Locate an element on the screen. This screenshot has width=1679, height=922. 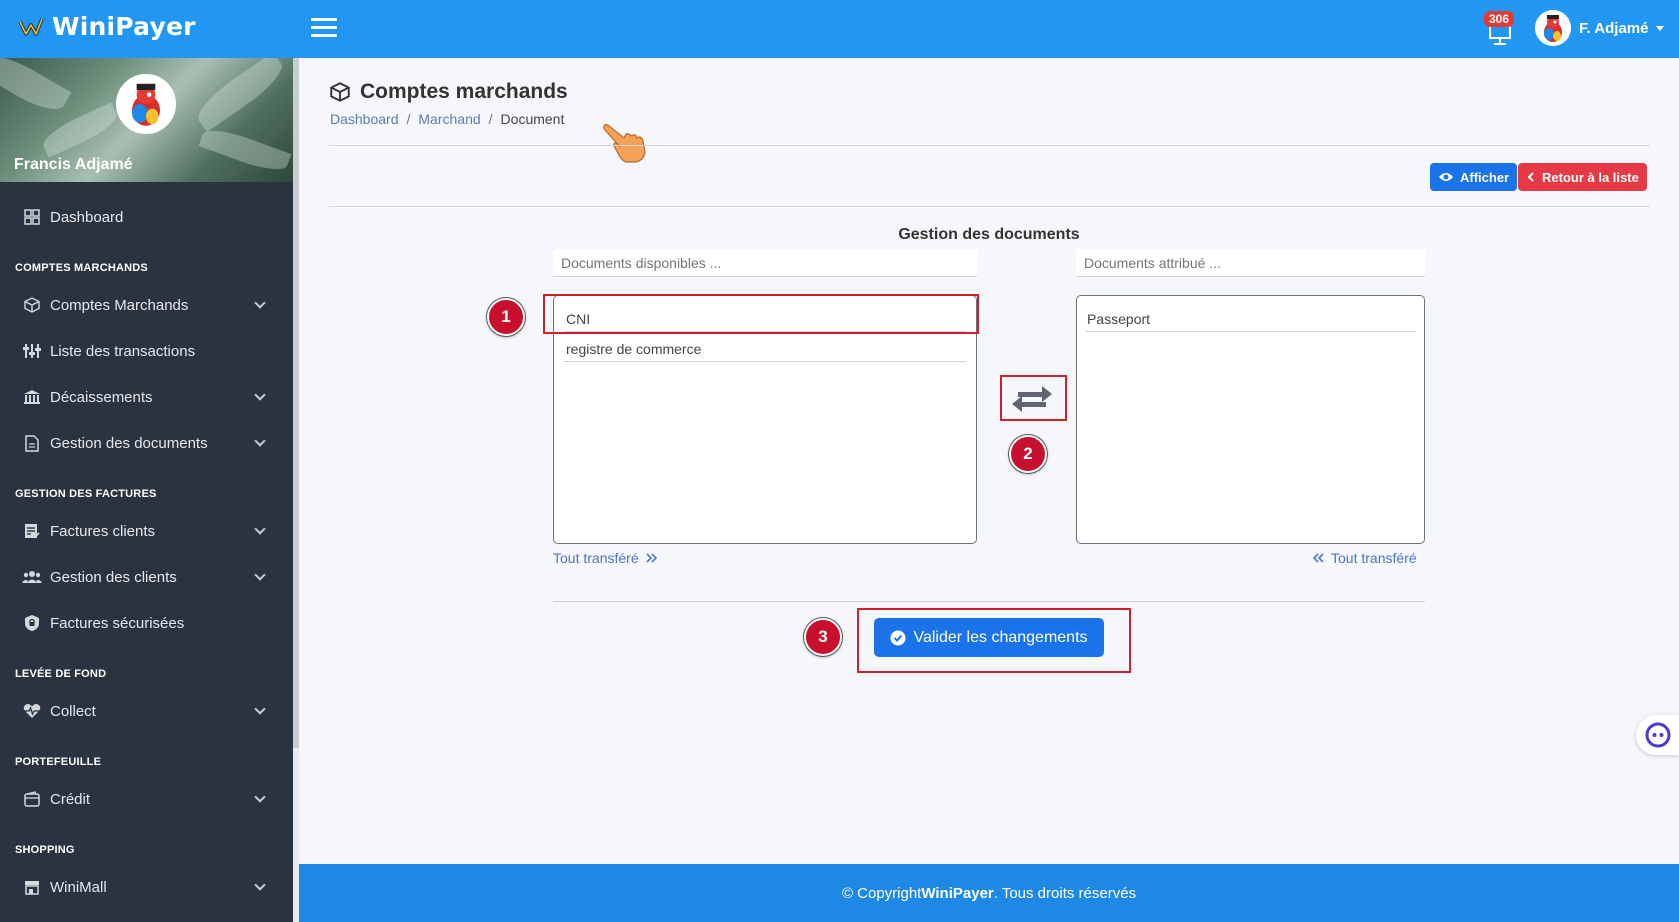
profile-avatar is located at coordinates (146, 104).